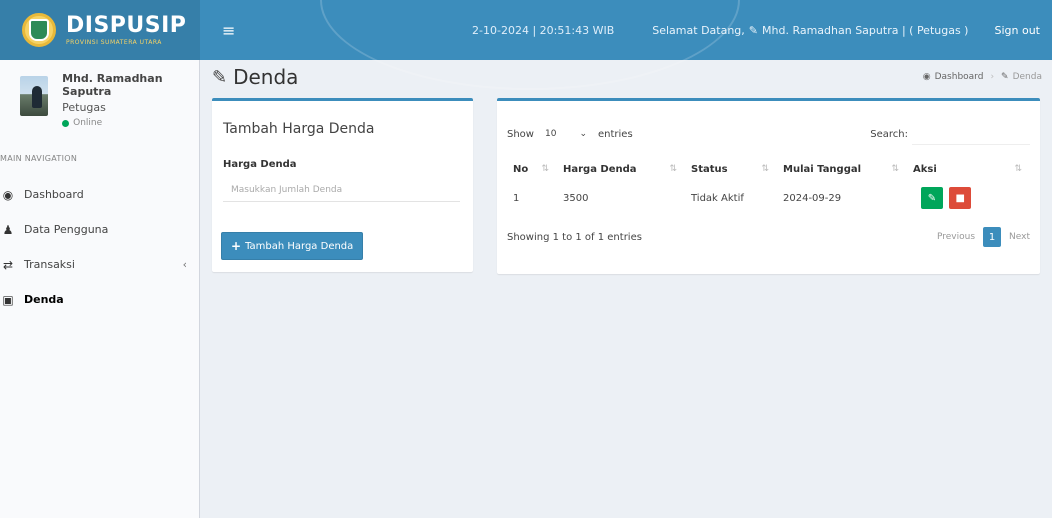  I want to click on logo-subtitle: PROVINSI SUMATERA UTARA, so click(114, 42).